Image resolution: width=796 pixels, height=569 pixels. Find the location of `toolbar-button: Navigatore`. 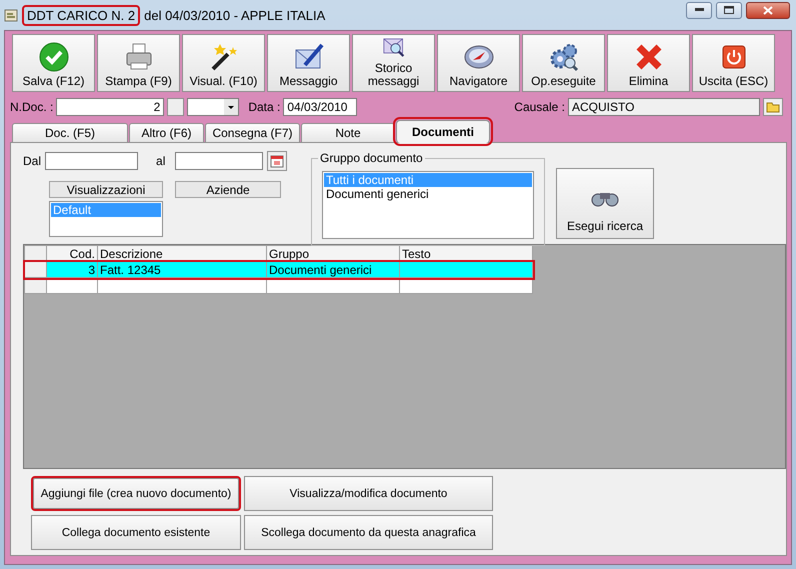

toolbar-button: Navigatore is located at coordinates (478, 63).